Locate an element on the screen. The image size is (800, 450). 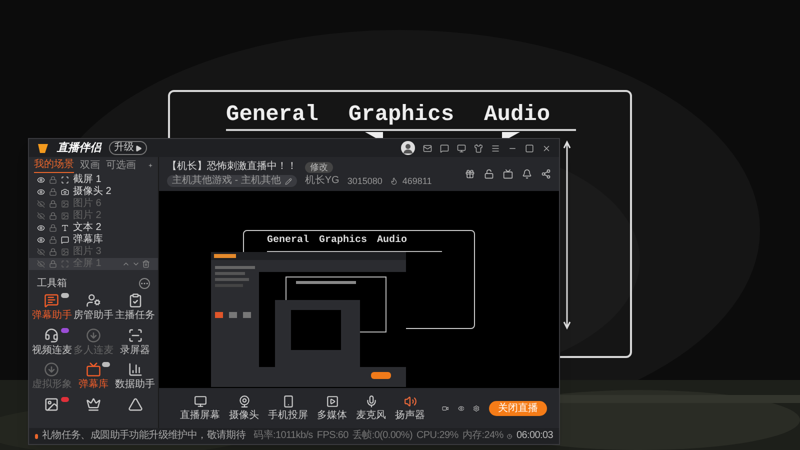
notice-text: 礼物任务、成圆助手功能升级维护中，敬请期待 is located at coordinates (144, 436).